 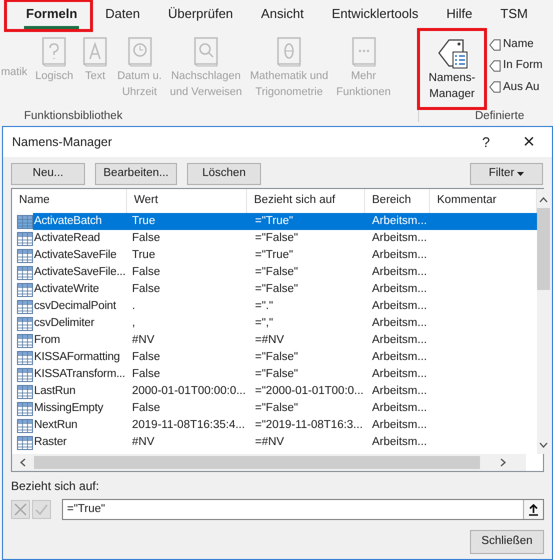 I want to click on refers-to-label: Bezieht sich auf:, so click(x=55, y=486).